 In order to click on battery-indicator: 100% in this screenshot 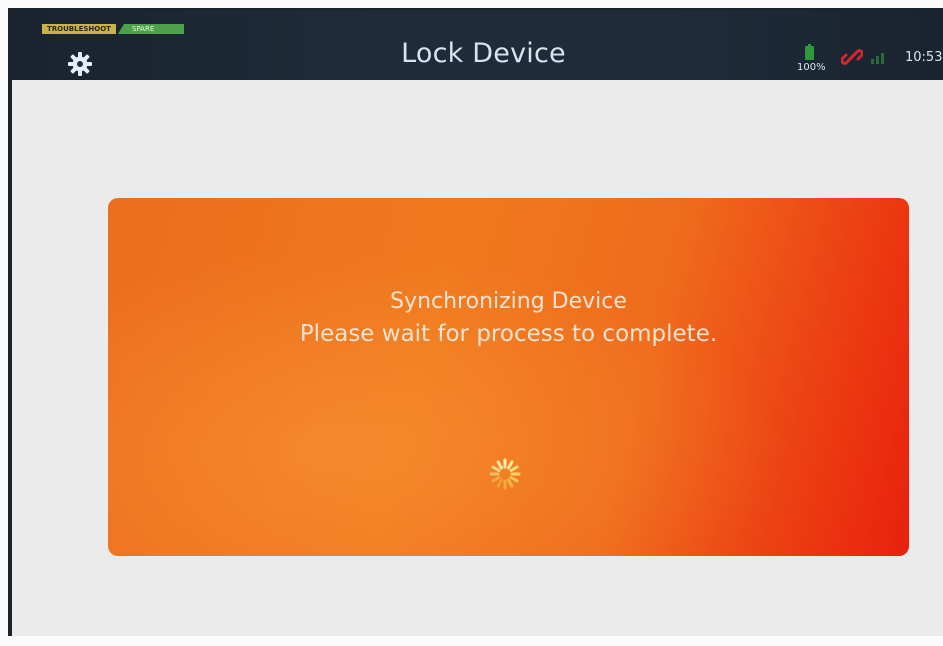, I will do `click(811, 58)`.